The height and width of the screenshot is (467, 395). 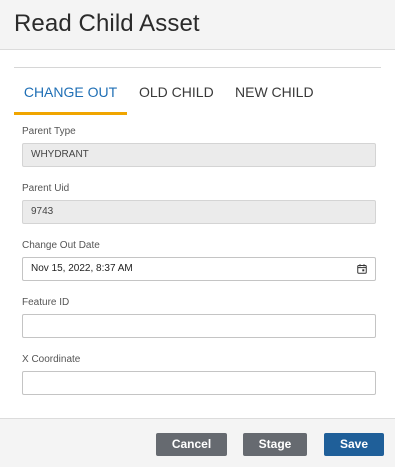 What do you see at coordinates (362, 269) in the screenshot?
I see `calendar-icon` at bounding box center [362, 269].